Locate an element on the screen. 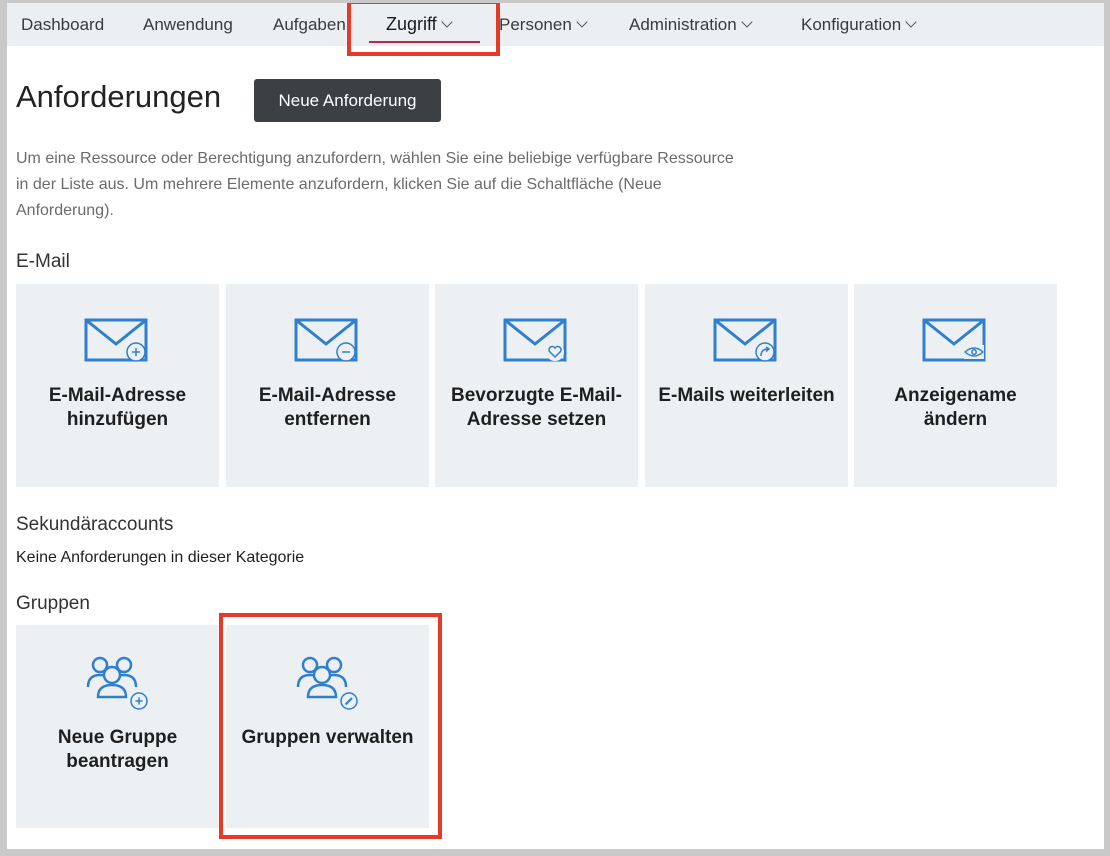 The image size is (1110, 856). mail-eye-icon is located at coordinates (955, 341).